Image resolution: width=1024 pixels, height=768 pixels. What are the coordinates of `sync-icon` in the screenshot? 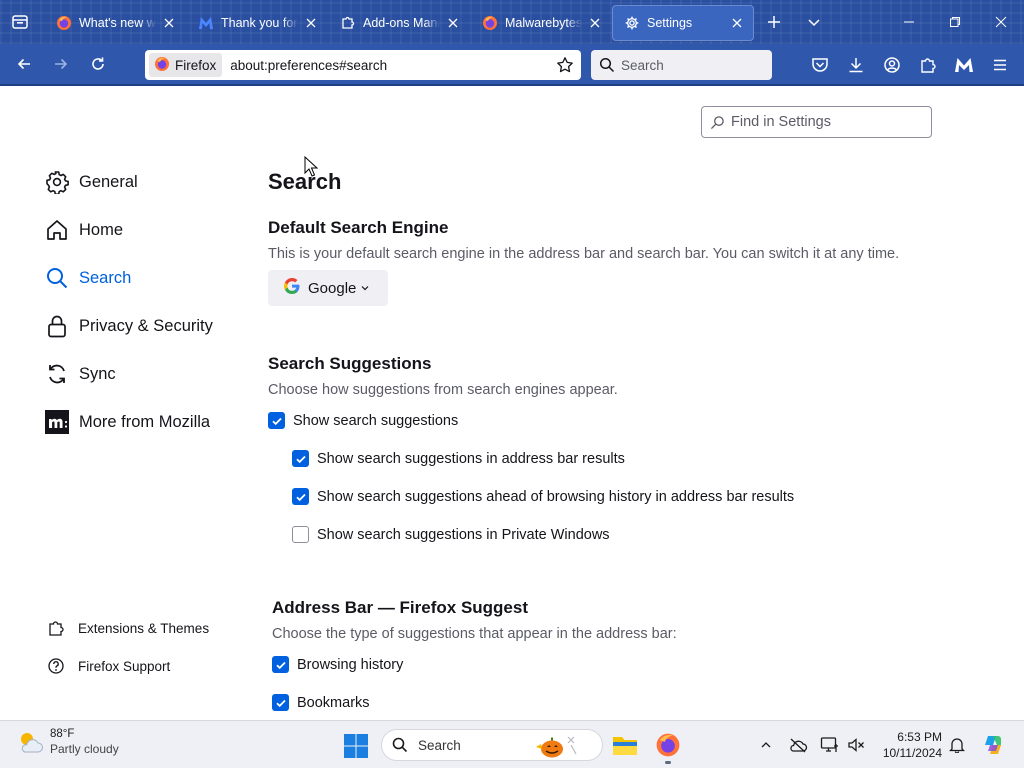 It's located at (57, 374).